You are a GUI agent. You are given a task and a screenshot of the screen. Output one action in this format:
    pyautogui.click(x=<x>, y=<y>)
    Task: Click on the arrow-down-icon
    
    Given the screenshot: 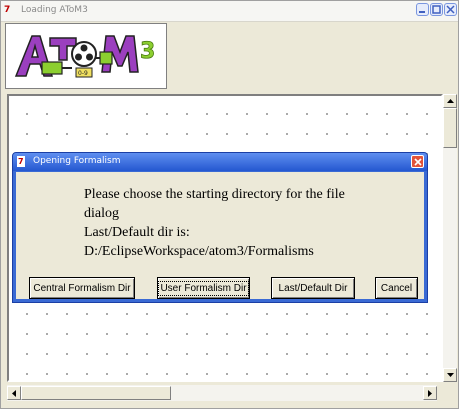 What is the action you would take?
    pyautogui.click(x=450, y=375)
    